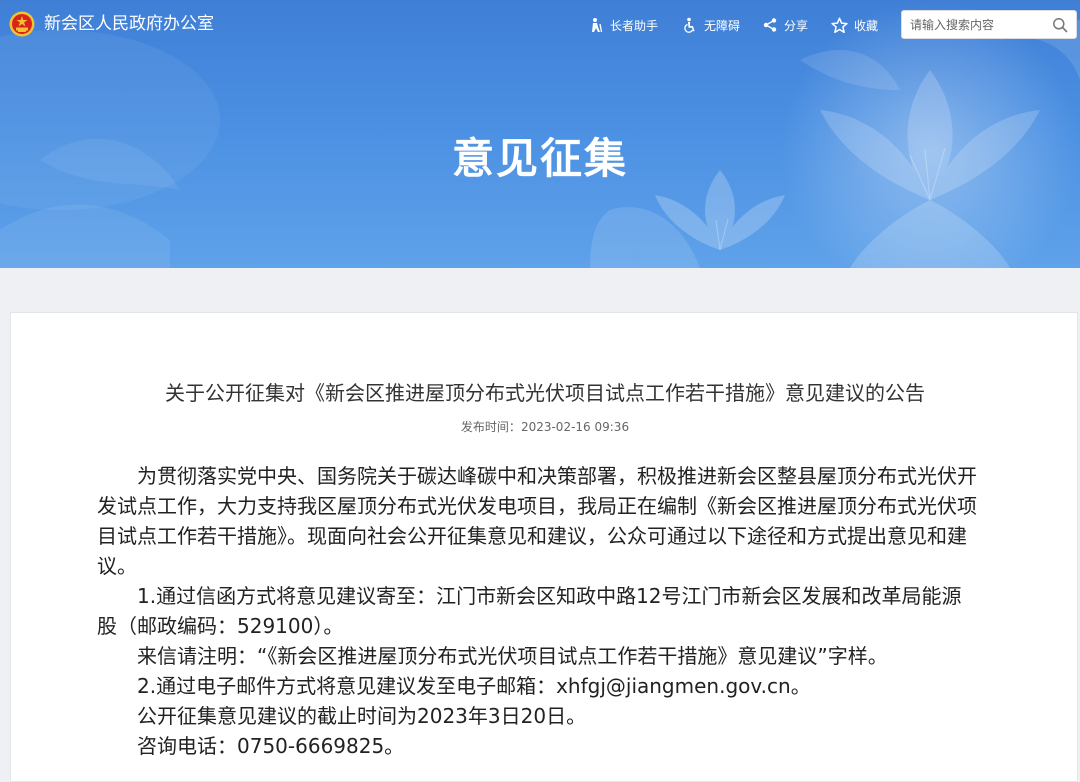 Image resolution: width=1080 pixels, height=782 pixels. Describe the element at coordinates (540, 25) in the screenshot. I see `top-bar: 新会区人民政府办公室 长者助手 无障碍 分享 收藏 请输入搜索内容` at that location.